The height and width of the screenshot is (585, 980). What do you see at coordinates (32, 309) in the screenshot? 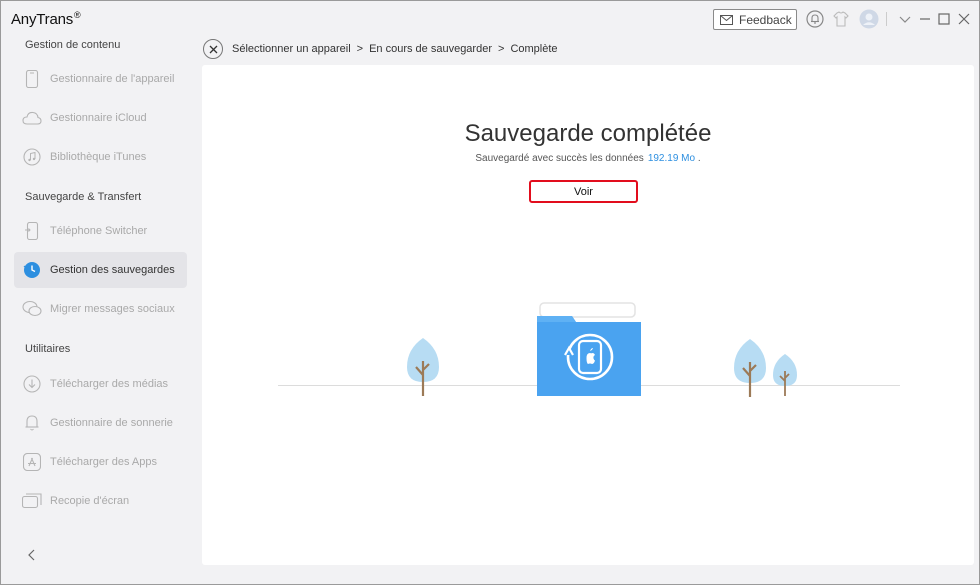
I see `chat-bubbles-icon` at bounding box center [32, 309].